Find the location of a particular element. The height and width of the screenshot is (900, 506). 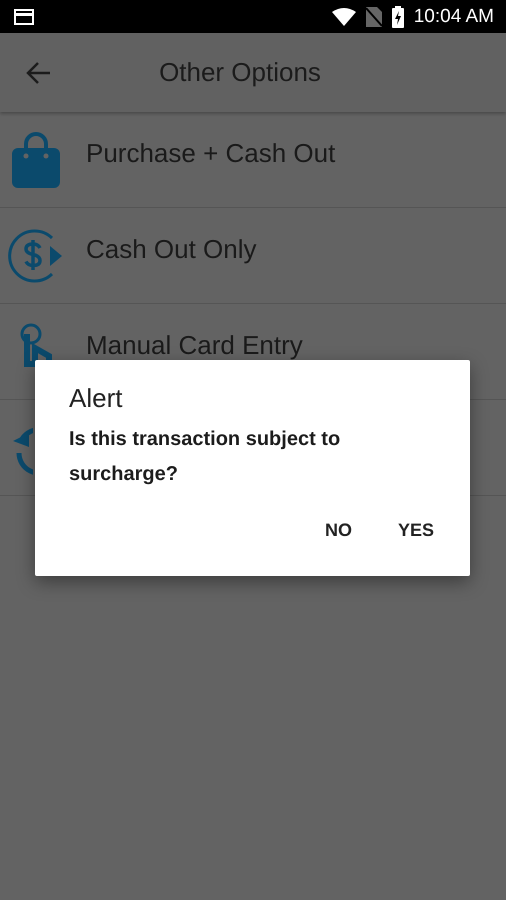

battery-charging-icon is located at coordinates (398, 17).